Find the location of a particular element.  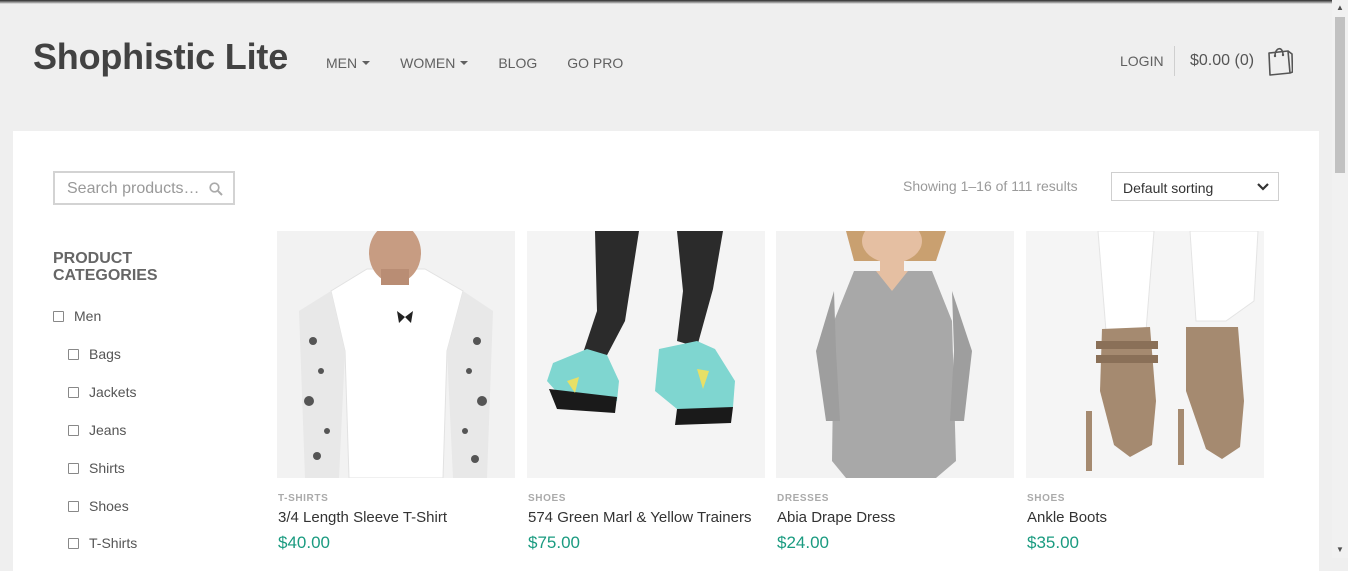

product-category: T-SHIRTS is located at coordinates (396, 498).